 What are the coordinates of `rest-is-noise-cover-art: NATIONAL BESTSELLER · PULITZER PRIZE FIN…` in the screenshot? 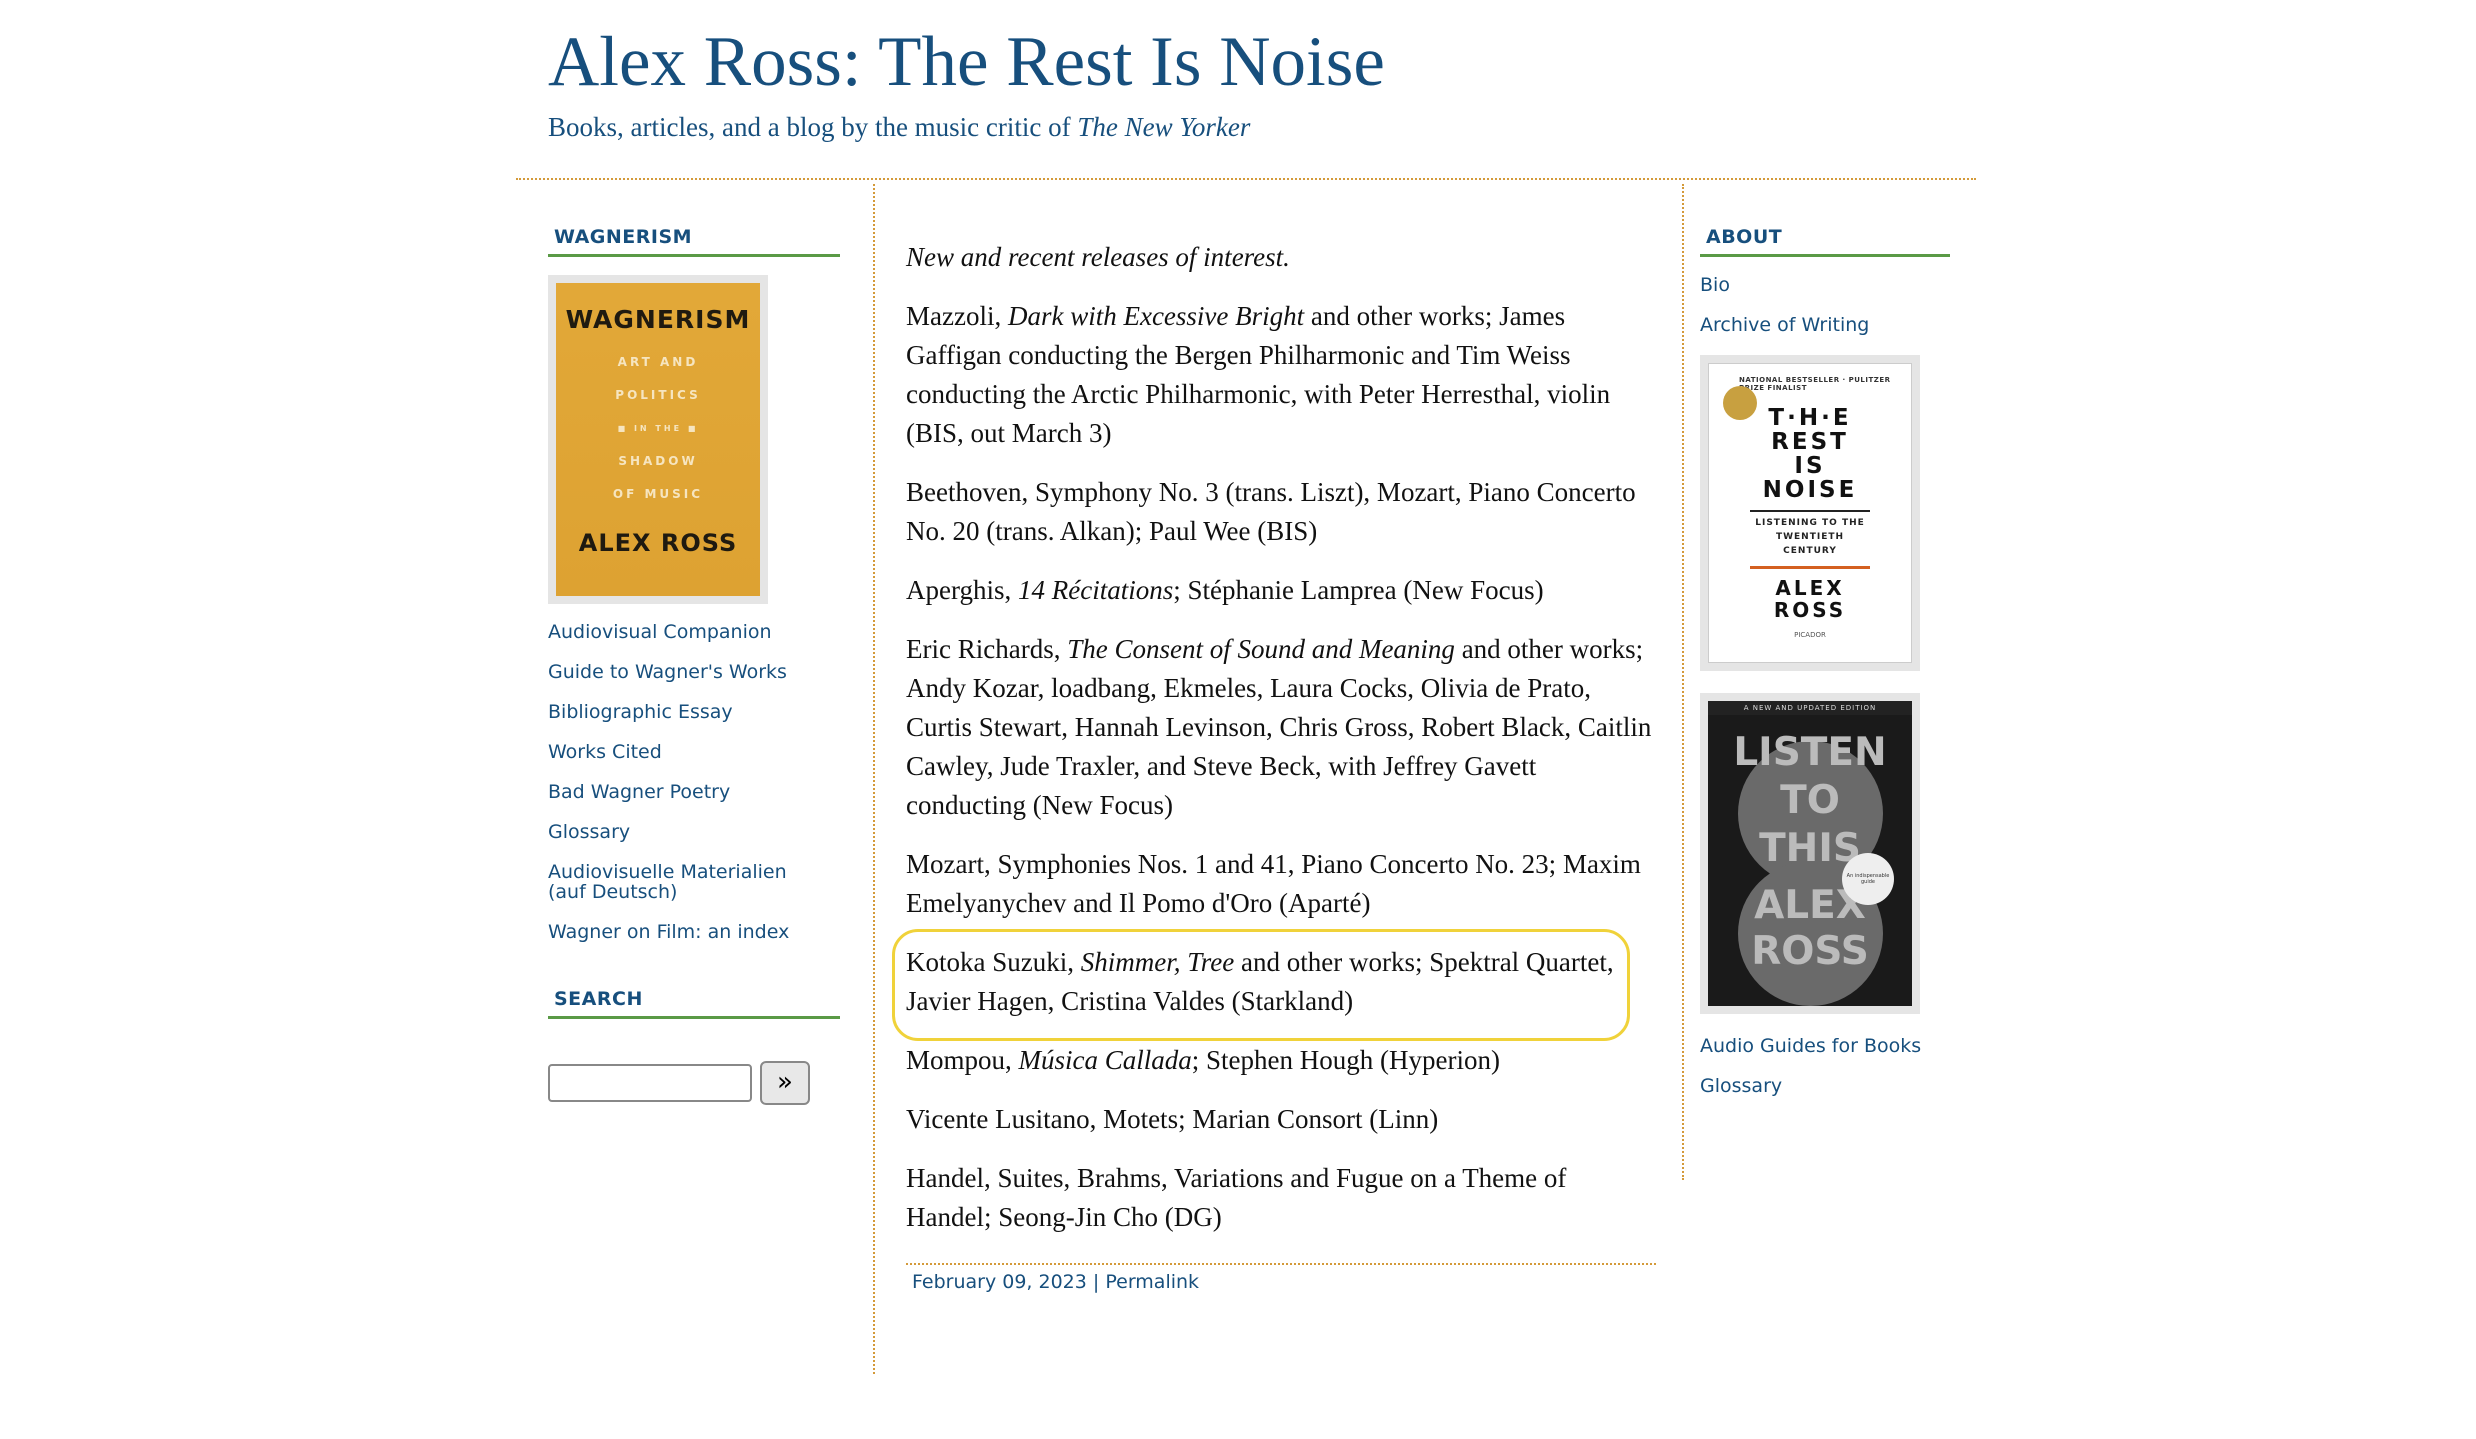 It's located at (1810, 513).